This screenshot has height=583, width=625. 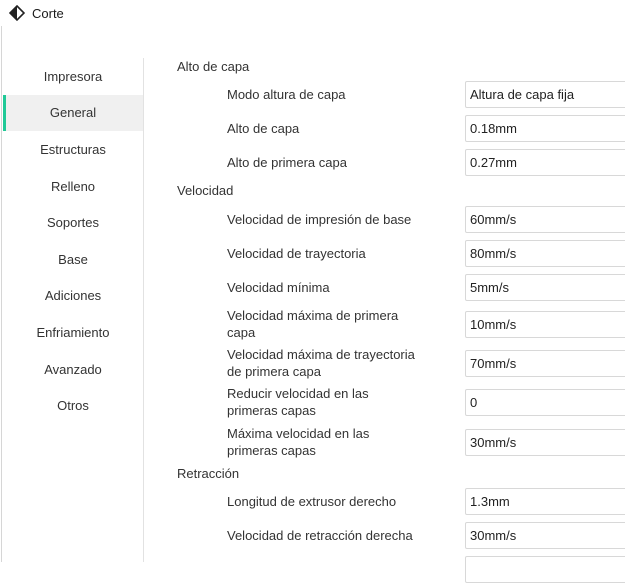 I want to click on window-left-border, so click(x=1, y=294).